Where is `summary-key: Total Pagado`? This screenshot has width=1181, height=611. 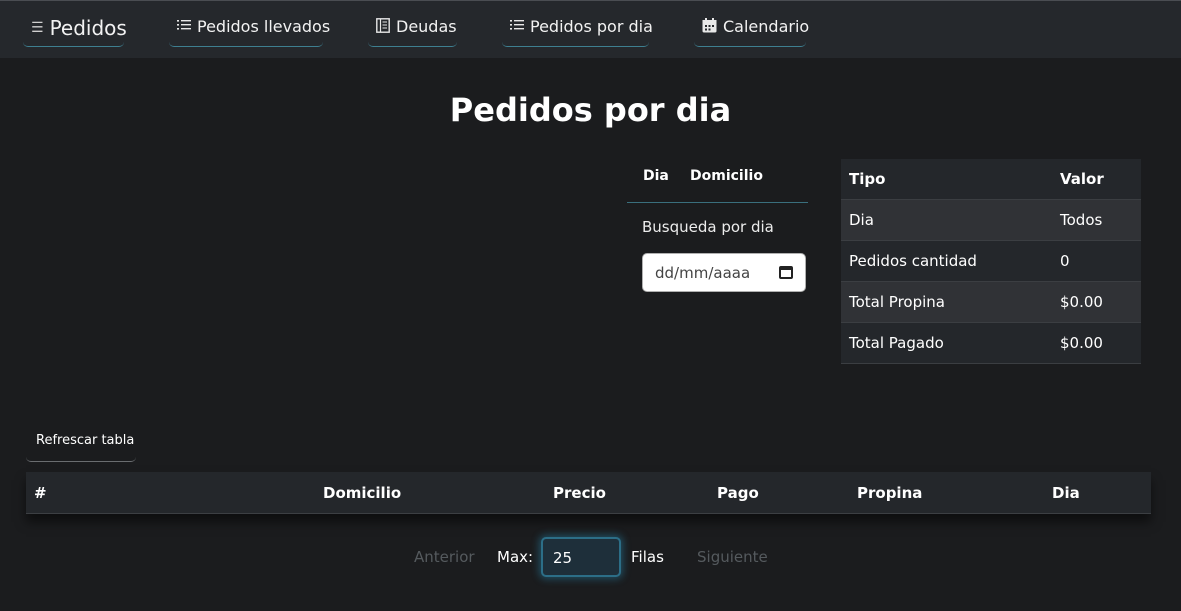
summary-key: Total Pagado is located at coordinates (946, 343).